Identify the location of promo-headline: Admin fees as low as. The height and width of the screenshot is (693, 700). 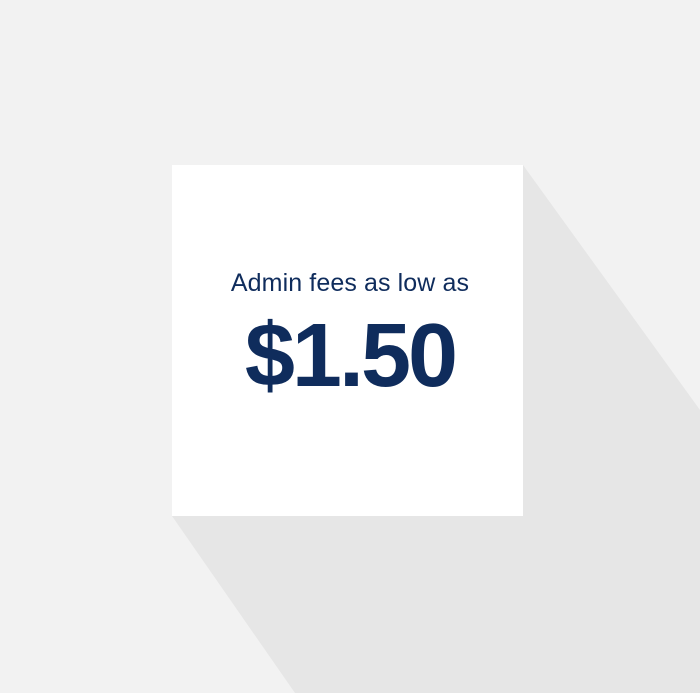
(350, 283).